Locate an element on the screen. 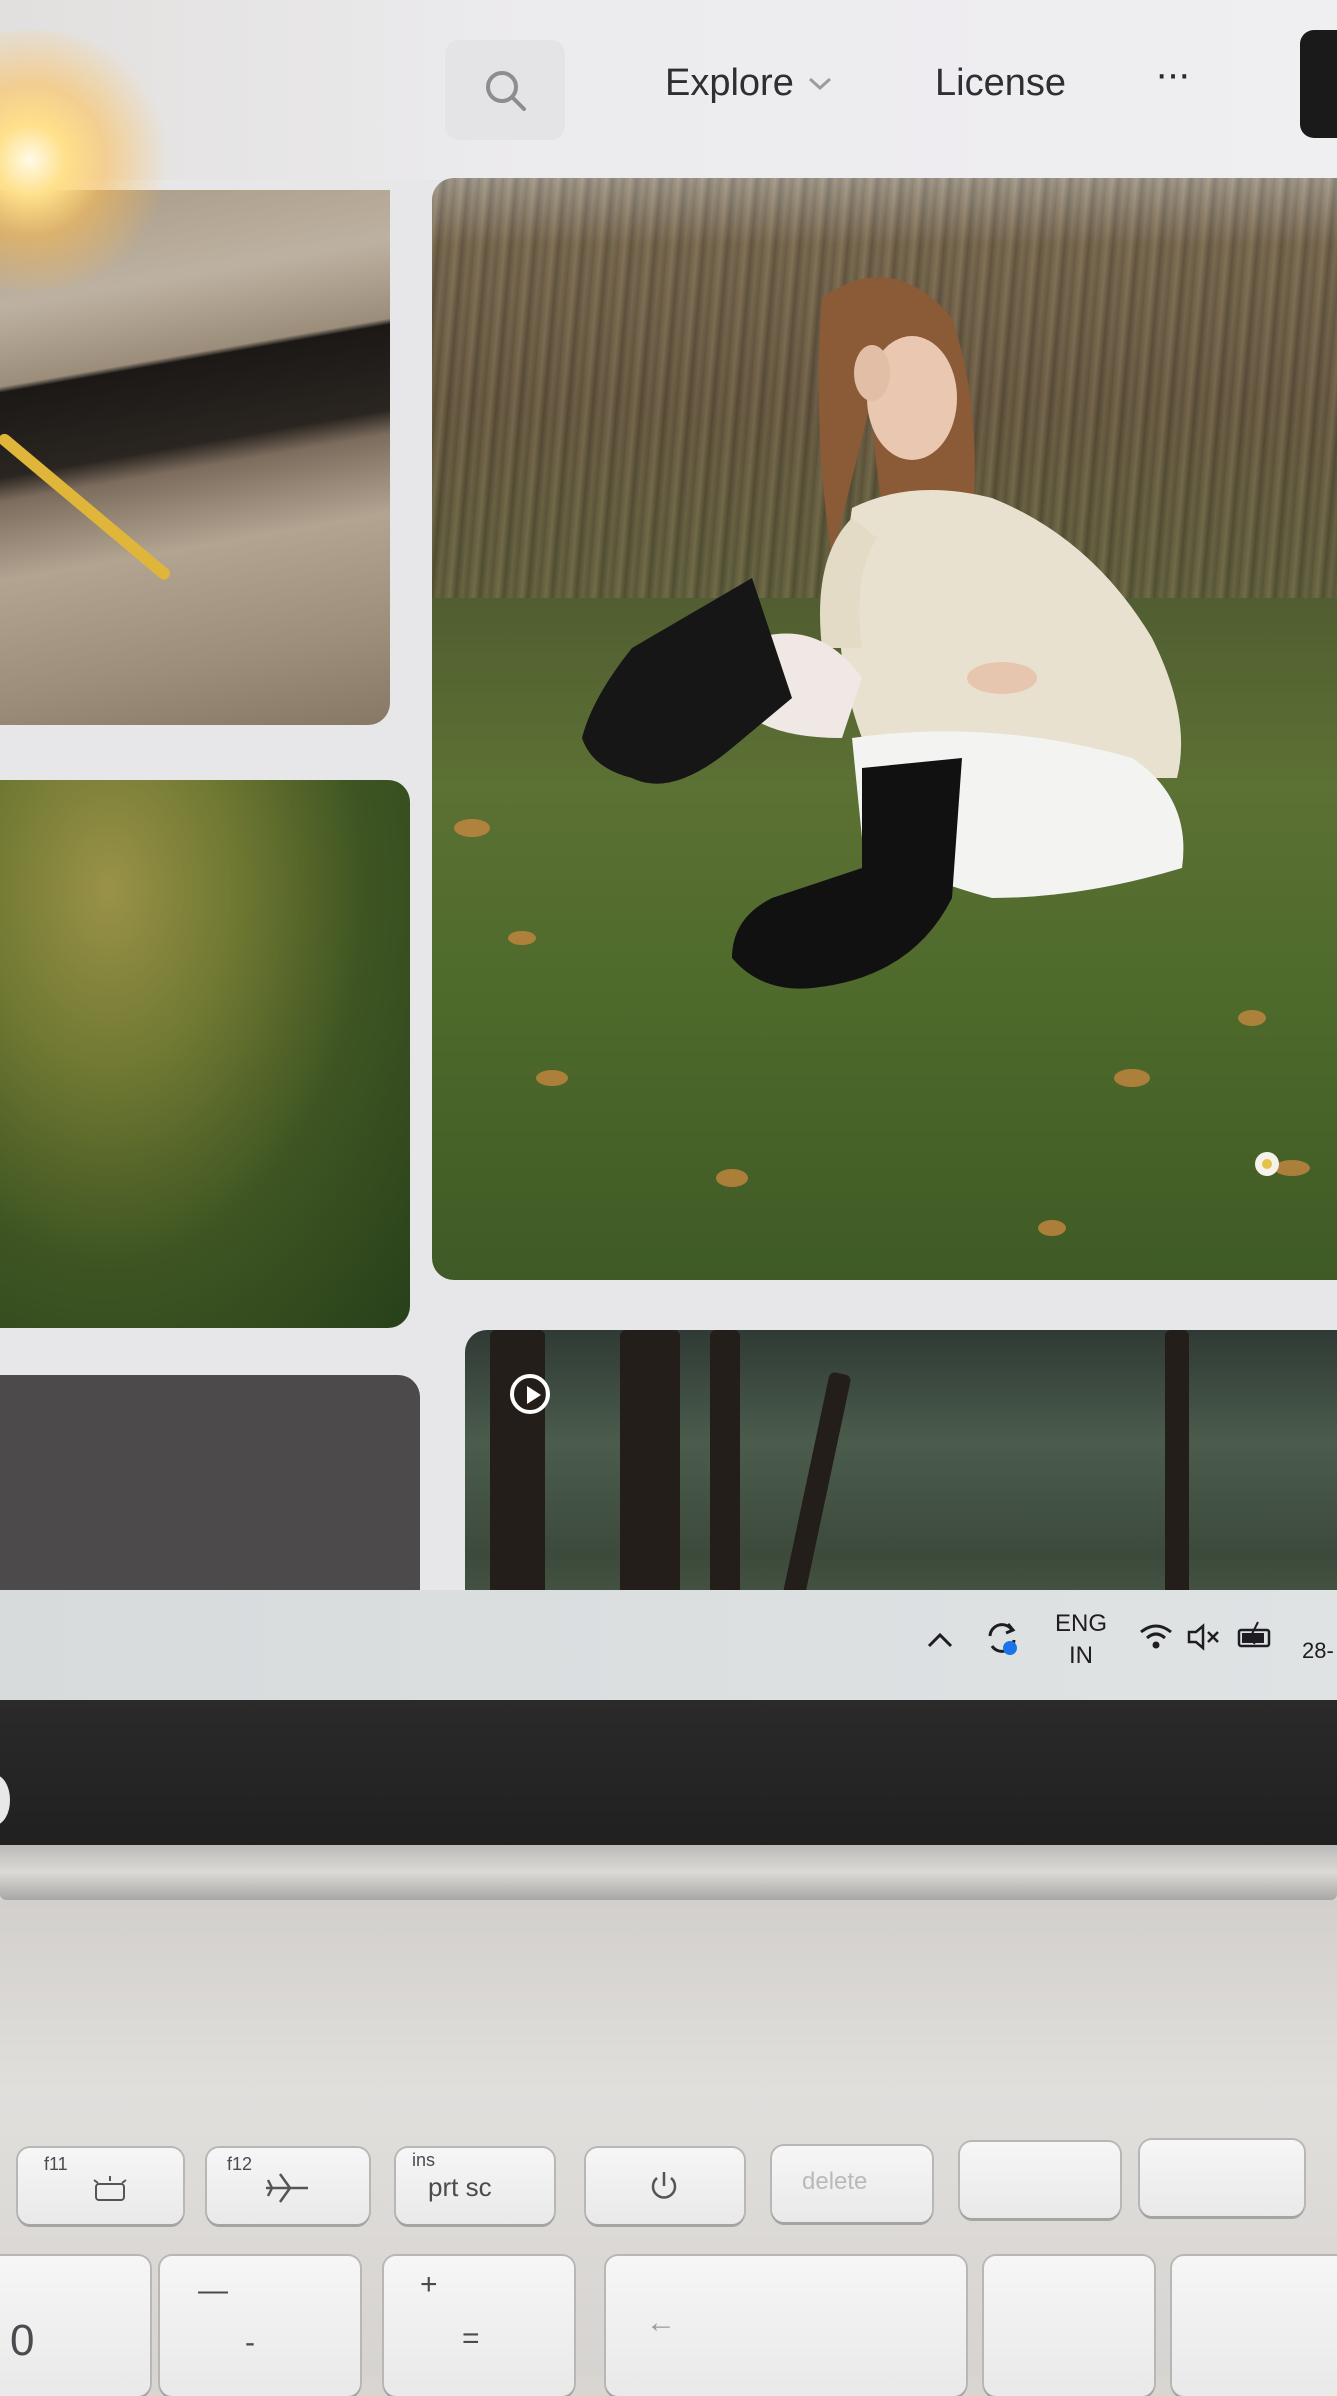 The image size is (1337, 2396). nav-explore: Explore is located at coordinates (748, 83).